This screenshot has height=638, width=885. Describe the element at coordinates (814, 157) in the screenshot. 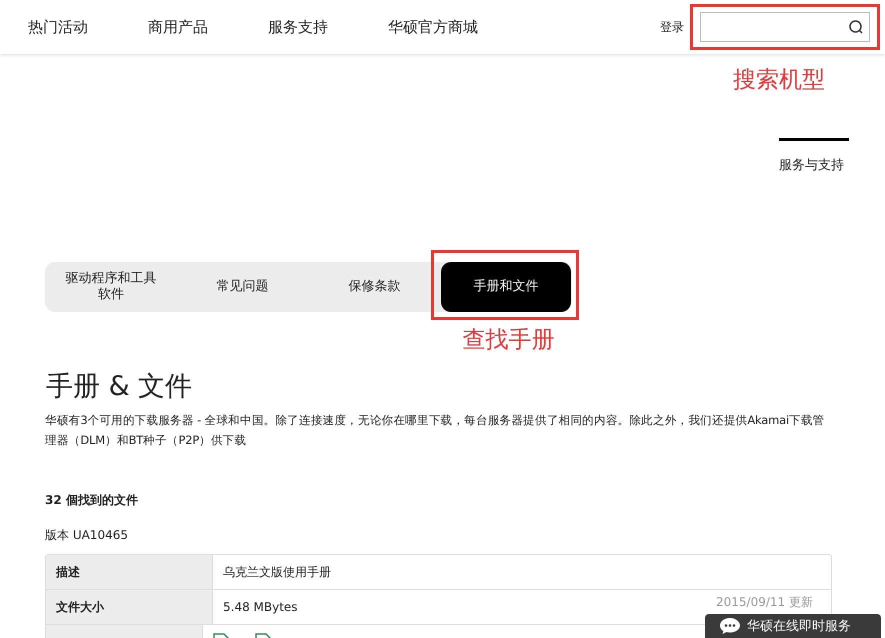

I see `section-link: 服务与支持` at that location.